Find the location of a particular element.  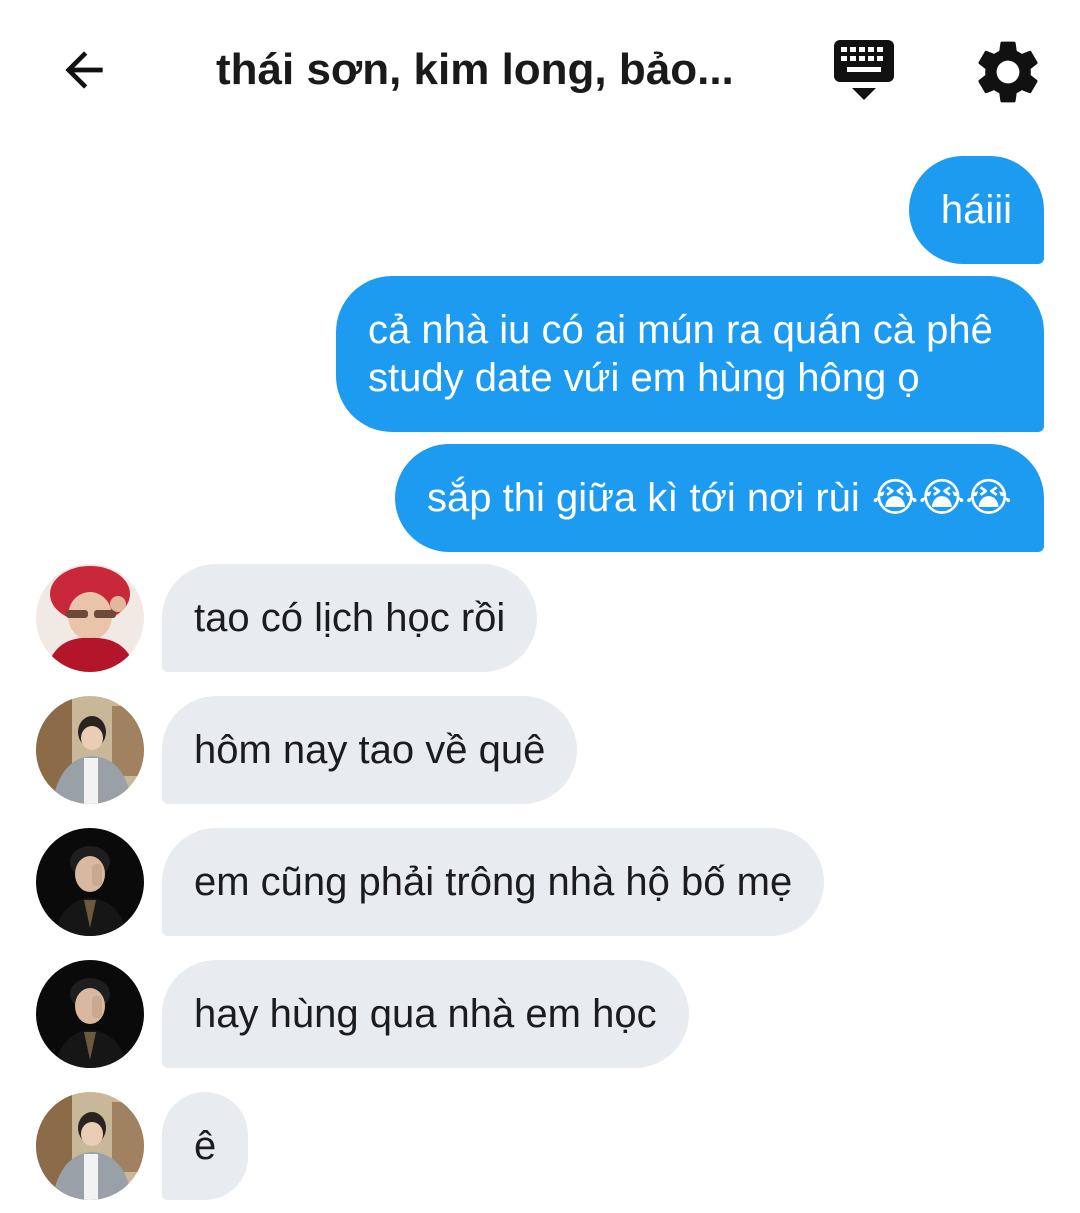

incoming-message-bubble: em cũng phải trông nhà hộ bố mẹ is located at coordinates (493, 882).